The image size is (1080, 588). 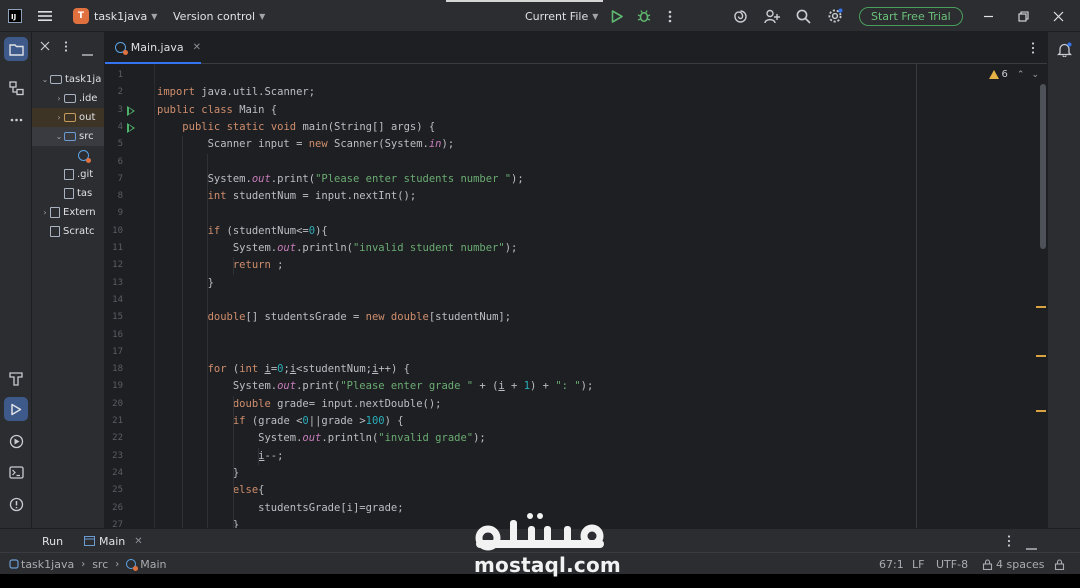 I want to click on restore-button, so click(x=1023, y=16).